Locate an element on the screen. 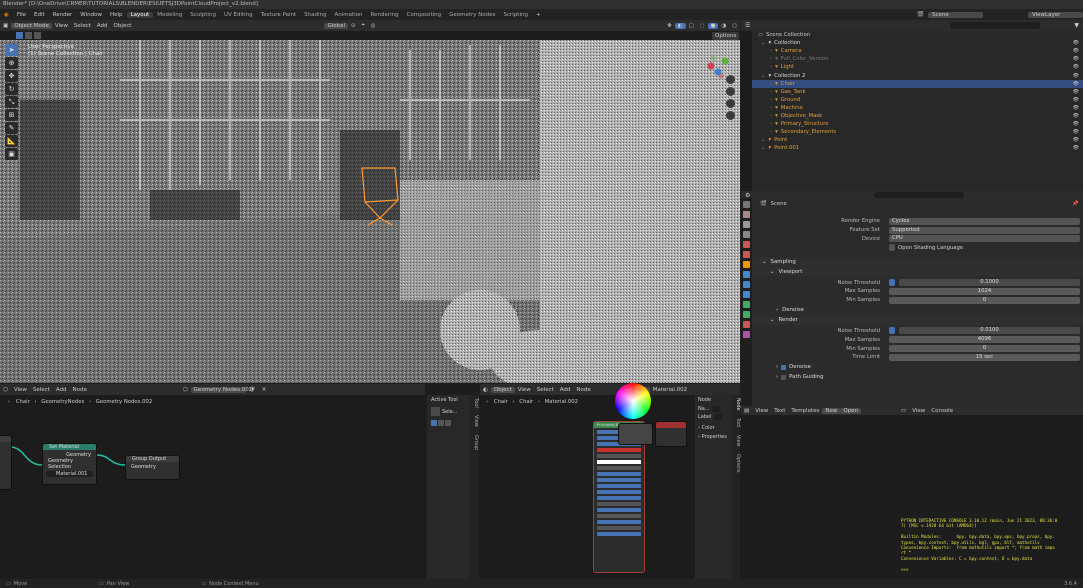 The width and height of the screenshot is (1083, 588). geo-tab-group: Group is located at coordinates (476, 442).